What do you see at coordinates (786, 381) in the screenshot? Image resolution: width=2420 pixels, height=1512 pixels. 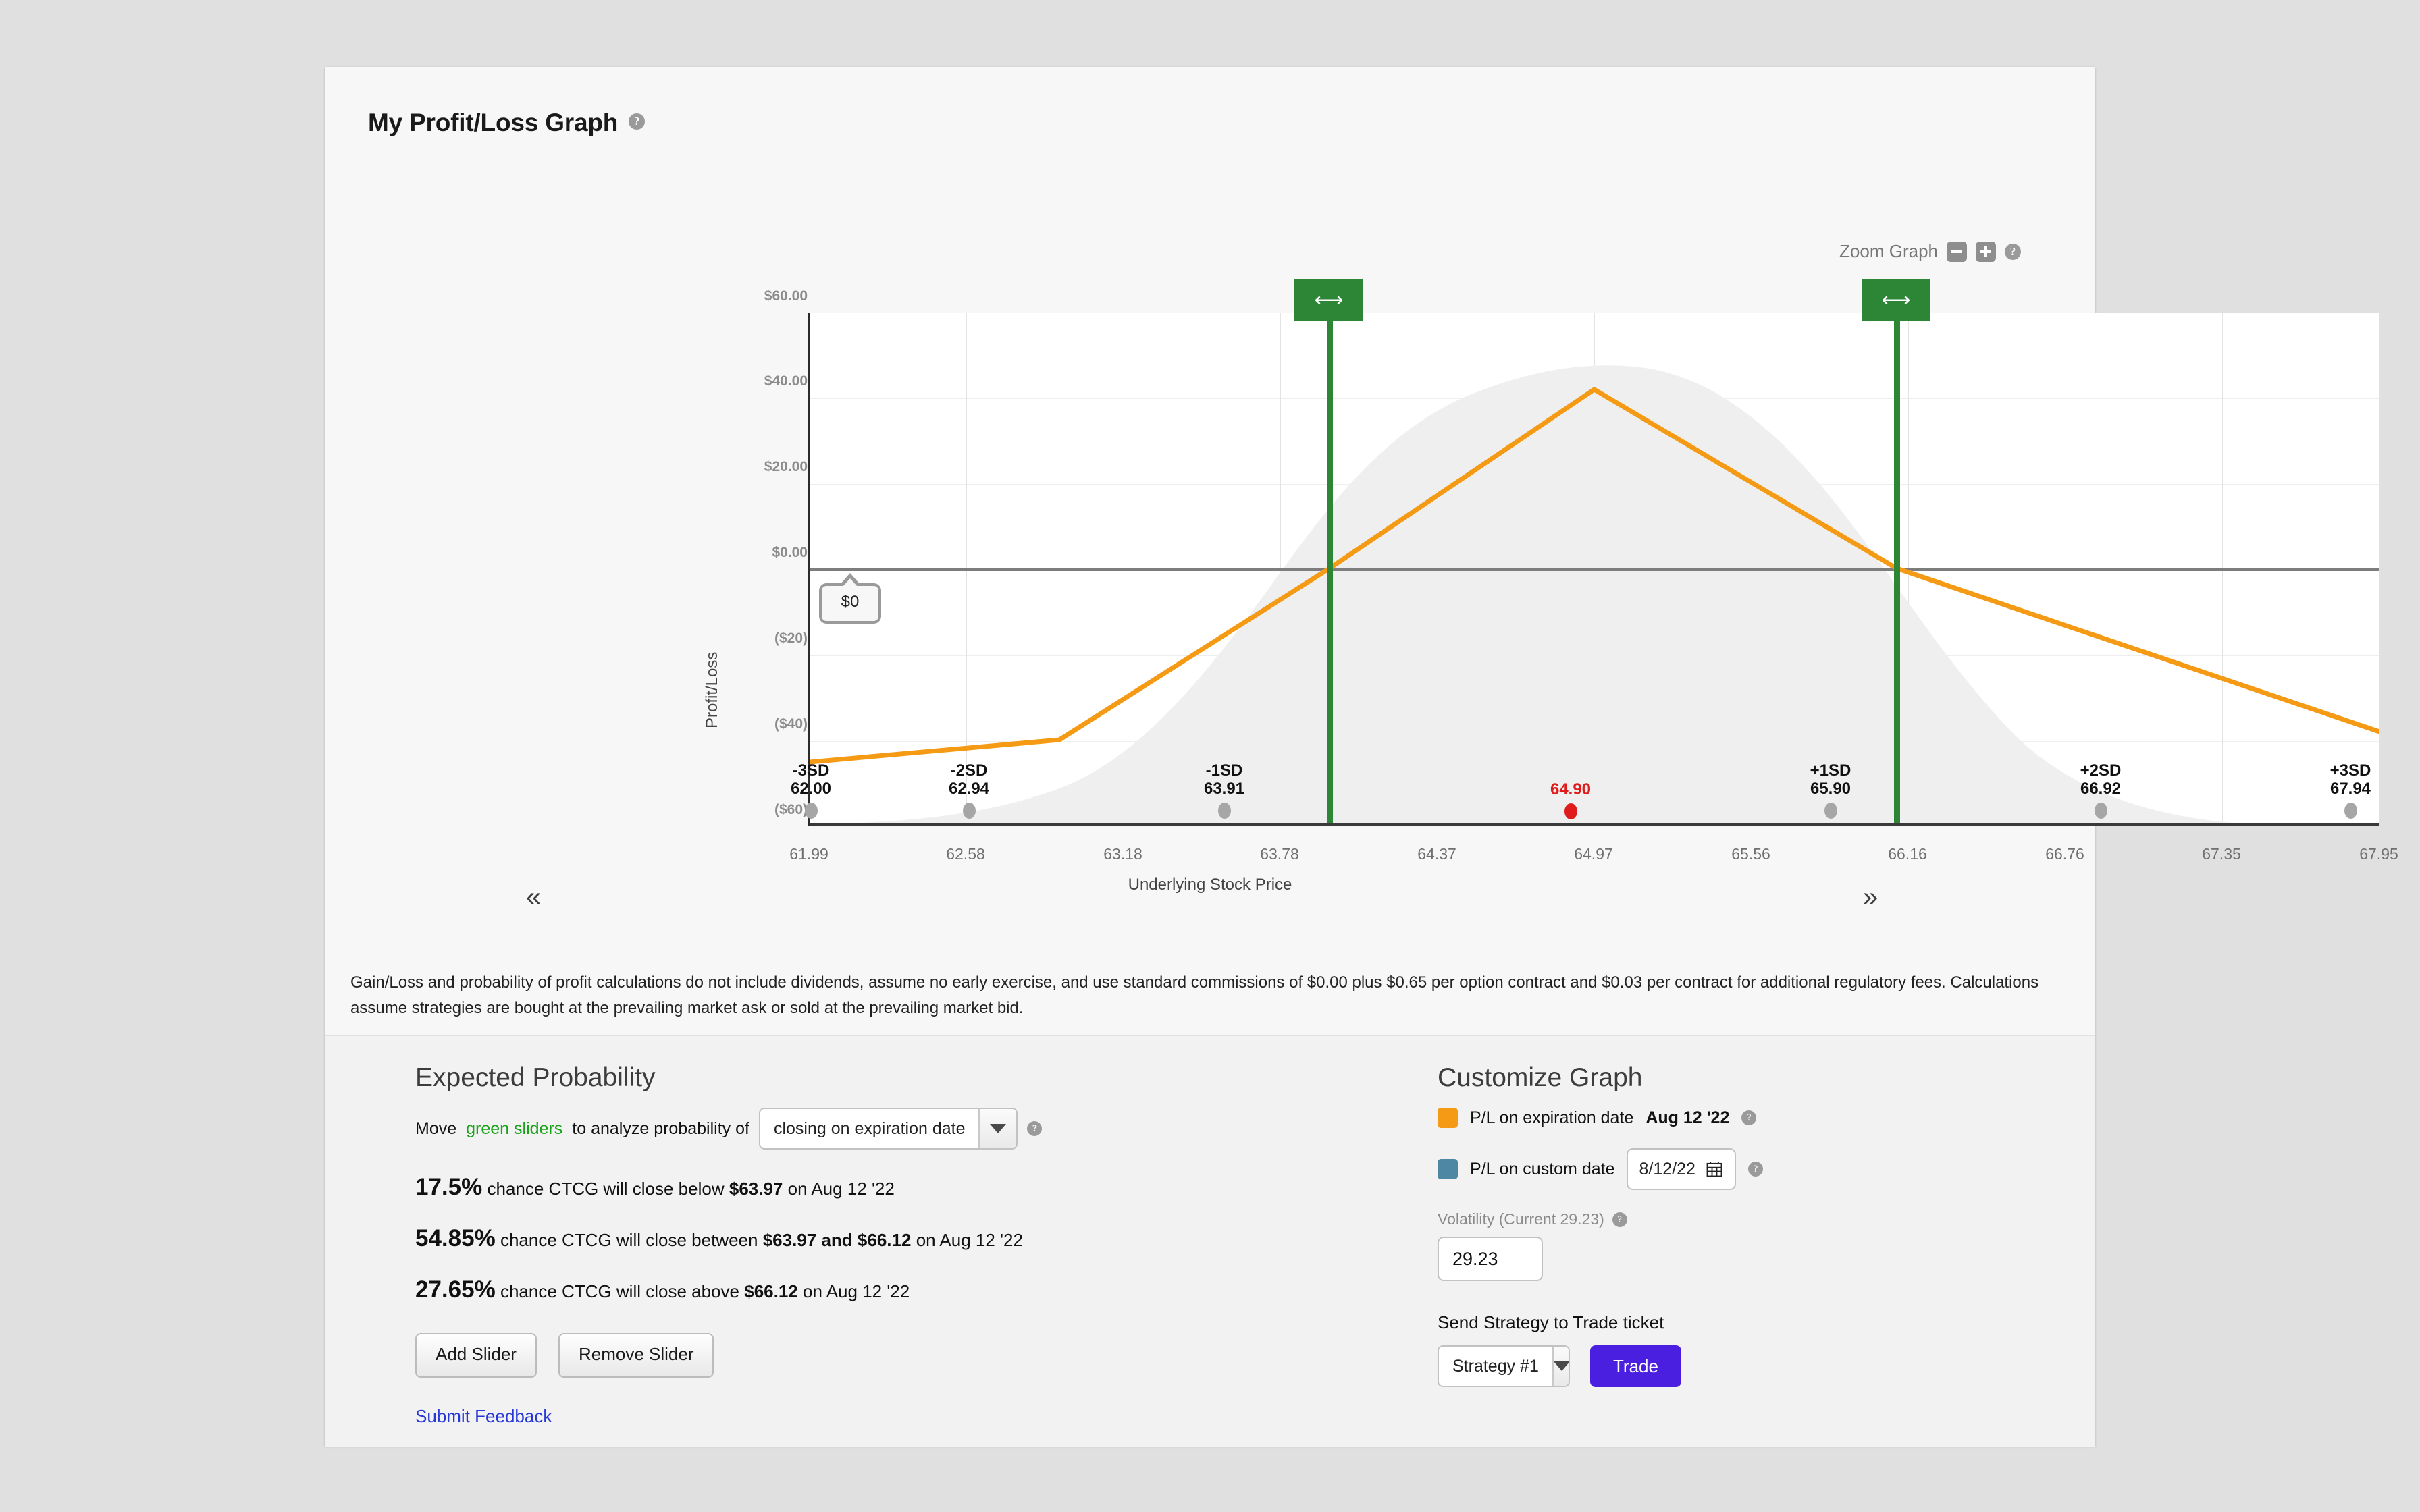 I see `y-tick: $40.00` at bounding box center [786, 381].